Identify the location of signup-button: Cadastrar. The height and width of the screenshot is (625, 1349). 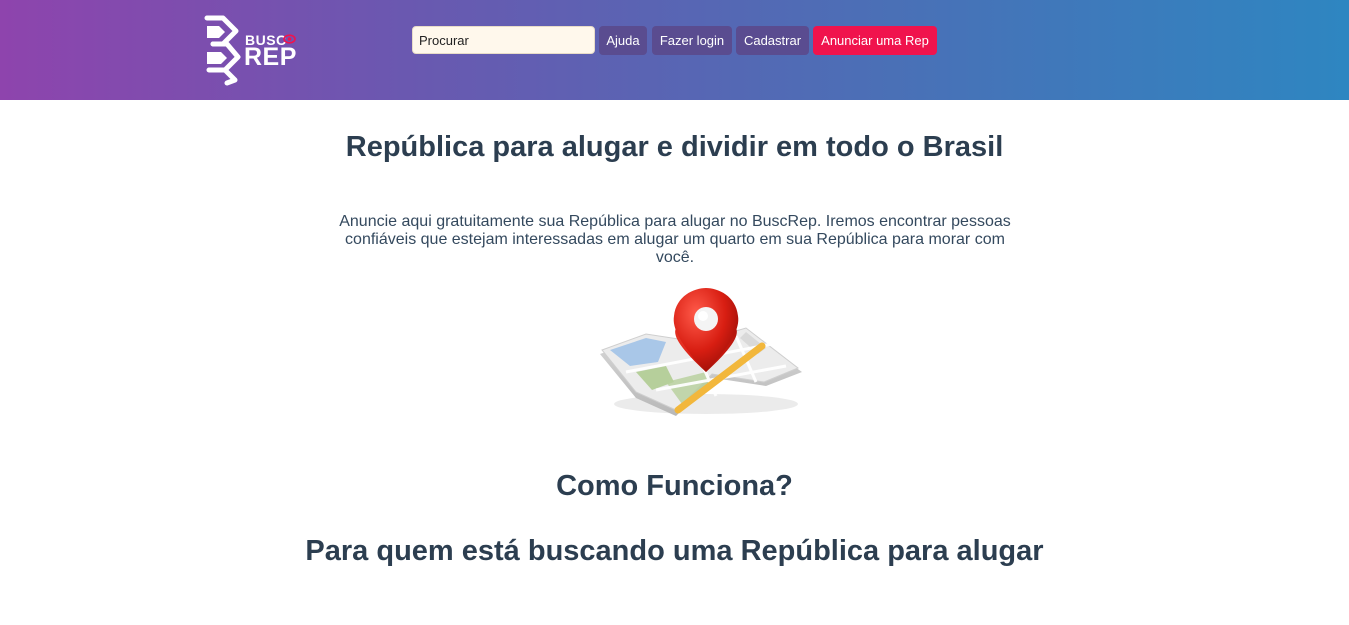
(772, 40).